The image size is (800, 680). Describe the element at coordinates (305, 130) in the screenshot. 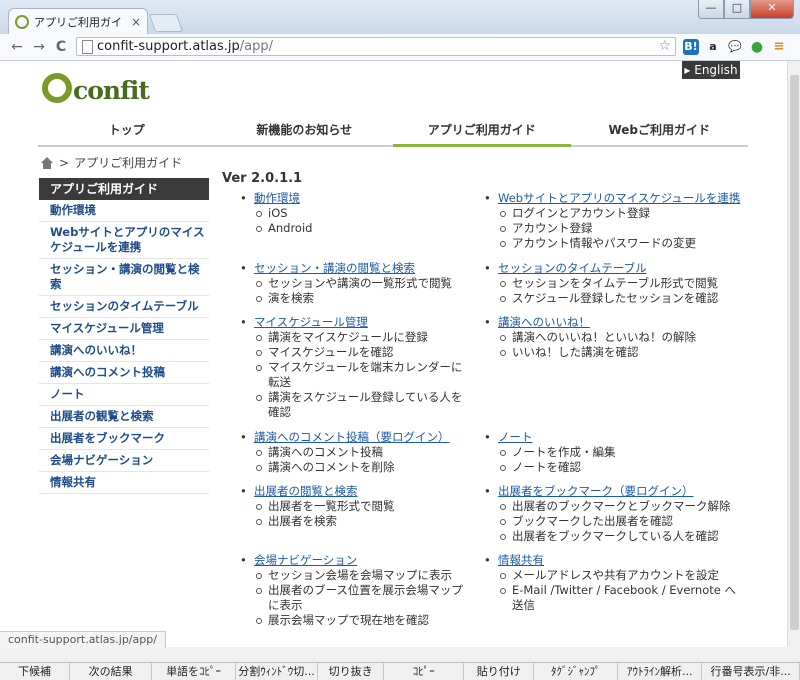

I see `gnav-news: 新機能のお知らせ` at that location.